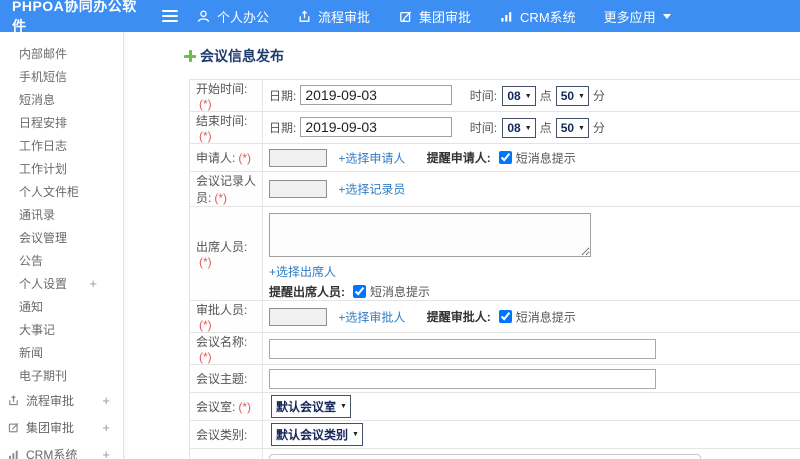 This screenshot has width=800, height=459. Describe the element at coordinates (61, 168) in the screenshot. I see `sidebar-item-work-plan: 工作计划` at that location.